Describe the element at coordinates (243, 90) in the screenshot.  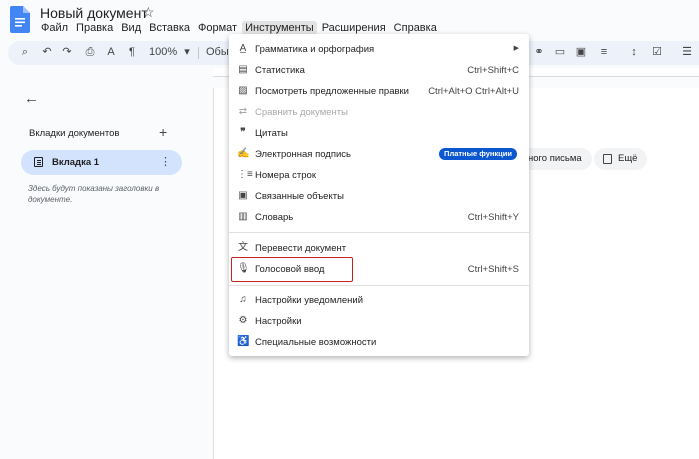
I see `review-edits-icon: ▨` at that location.